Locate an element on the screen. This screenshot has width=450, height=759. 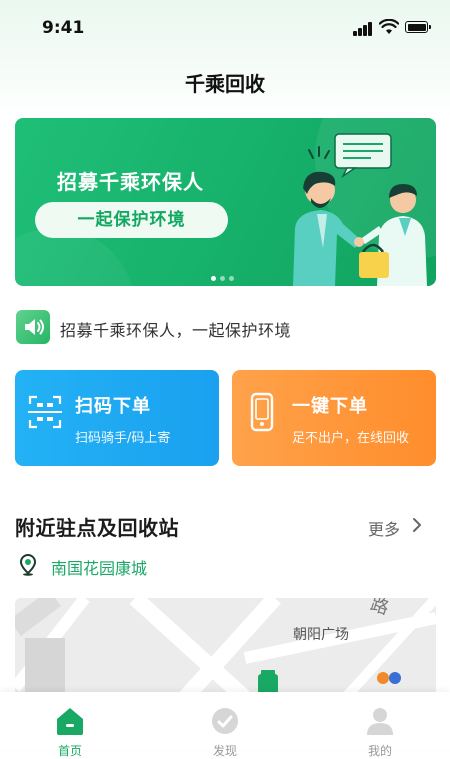
user-icon is located at coordinates (380, 721).